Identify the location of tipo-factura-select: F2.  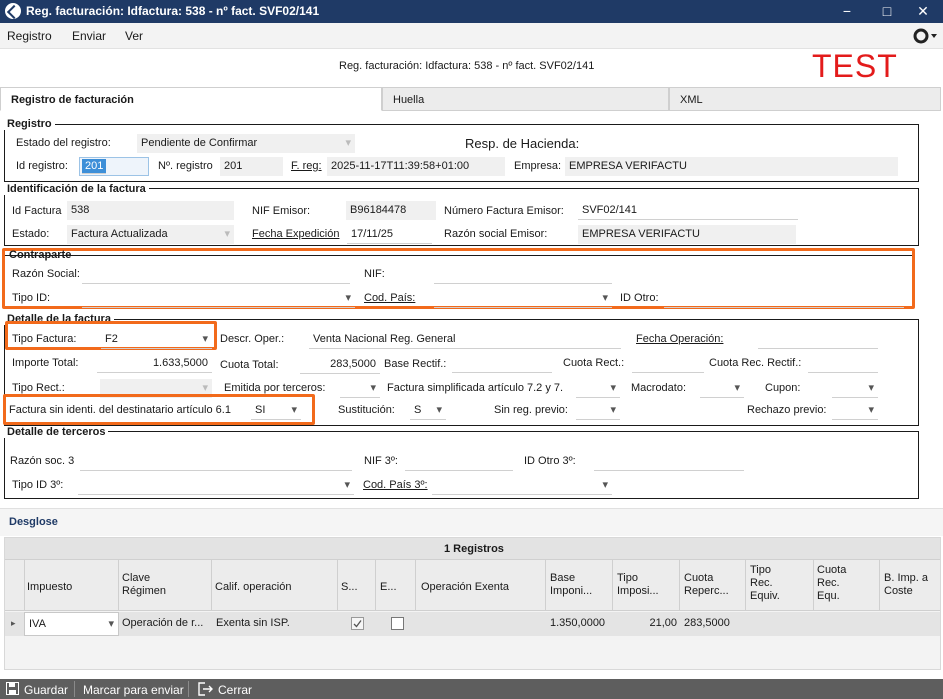
(156, 339).